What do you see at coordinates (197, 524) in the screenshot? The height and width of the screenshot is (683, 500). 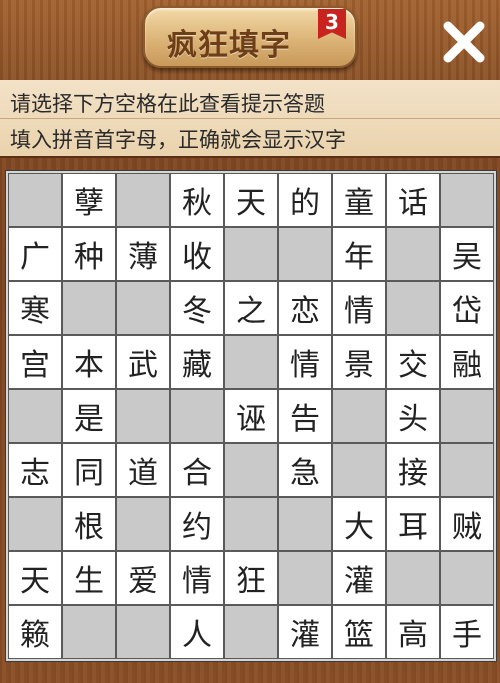 I see `grid-cell: 约` at bounding box center [197, 524].